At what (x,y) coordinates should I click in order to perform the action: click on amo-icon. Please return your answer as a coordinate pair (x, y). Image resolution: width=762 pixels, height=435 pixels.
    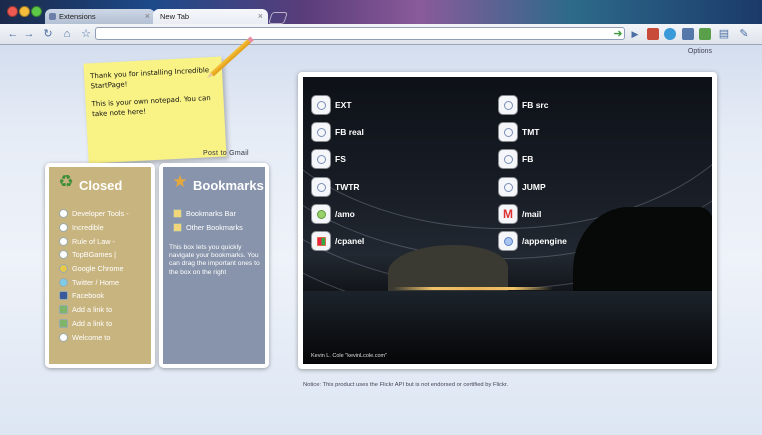
    Looking at the image, I should click on (321, 214).